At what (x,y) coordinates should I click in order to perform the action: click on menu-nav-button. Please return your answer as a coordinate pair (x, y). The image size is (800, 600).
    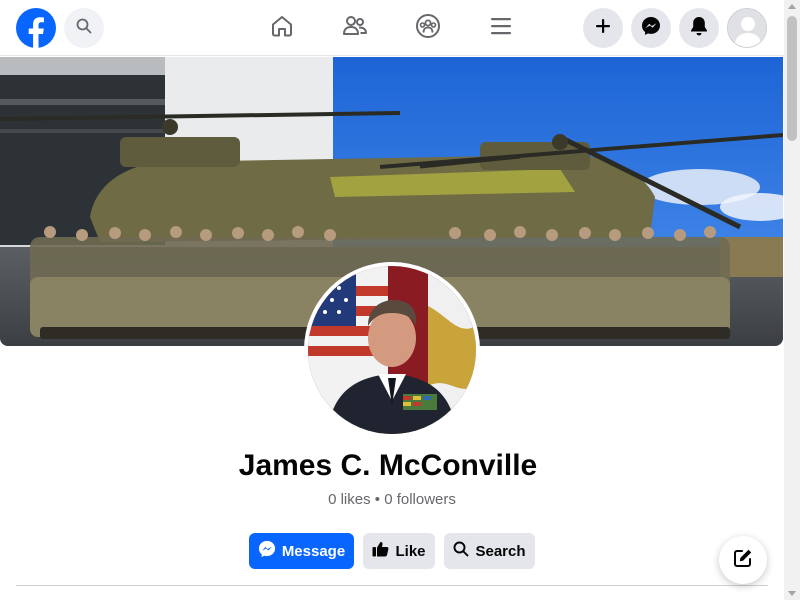
    Looking at the image, I should click on (501, 28).